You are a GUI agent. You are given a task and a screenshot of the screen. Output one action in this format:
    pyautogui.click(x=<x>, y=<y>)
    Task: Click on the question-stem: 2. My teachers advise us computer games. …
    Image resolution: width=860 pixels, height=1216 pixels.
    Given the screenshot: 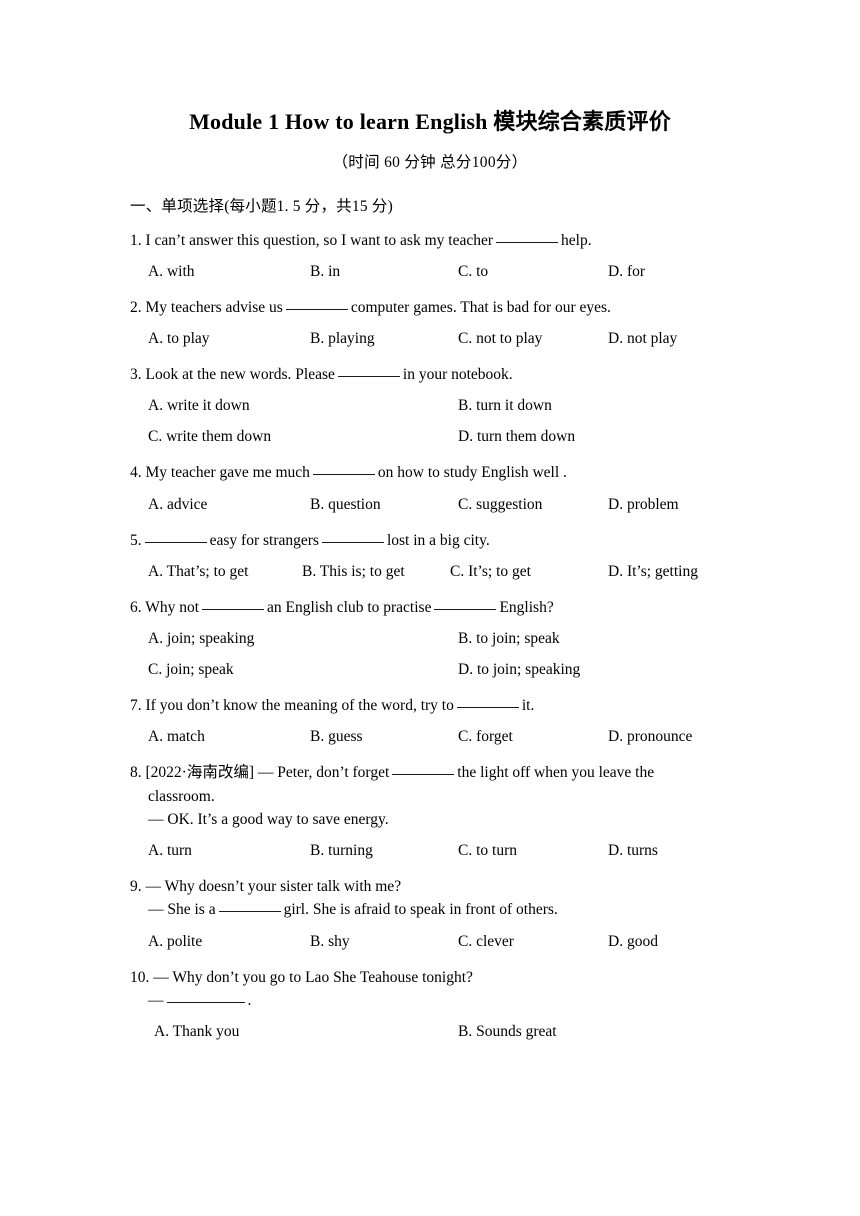 What is the action you would take?
    pyautogui.click(x=430, y=307)
    